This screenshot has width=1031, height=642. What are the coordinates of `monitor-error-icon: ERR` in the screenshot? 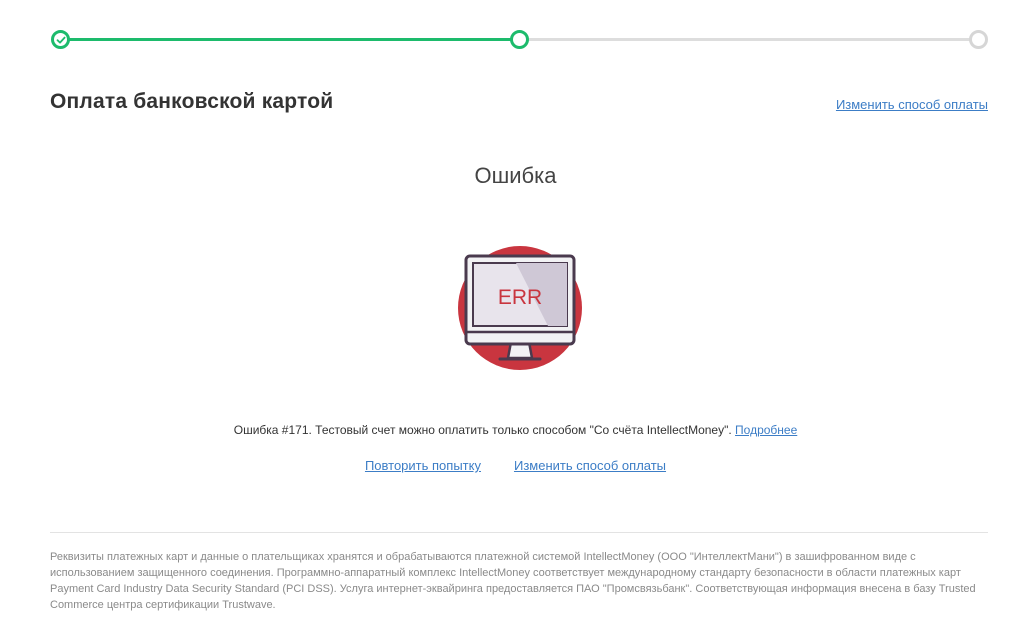 It's located at (520, 308).